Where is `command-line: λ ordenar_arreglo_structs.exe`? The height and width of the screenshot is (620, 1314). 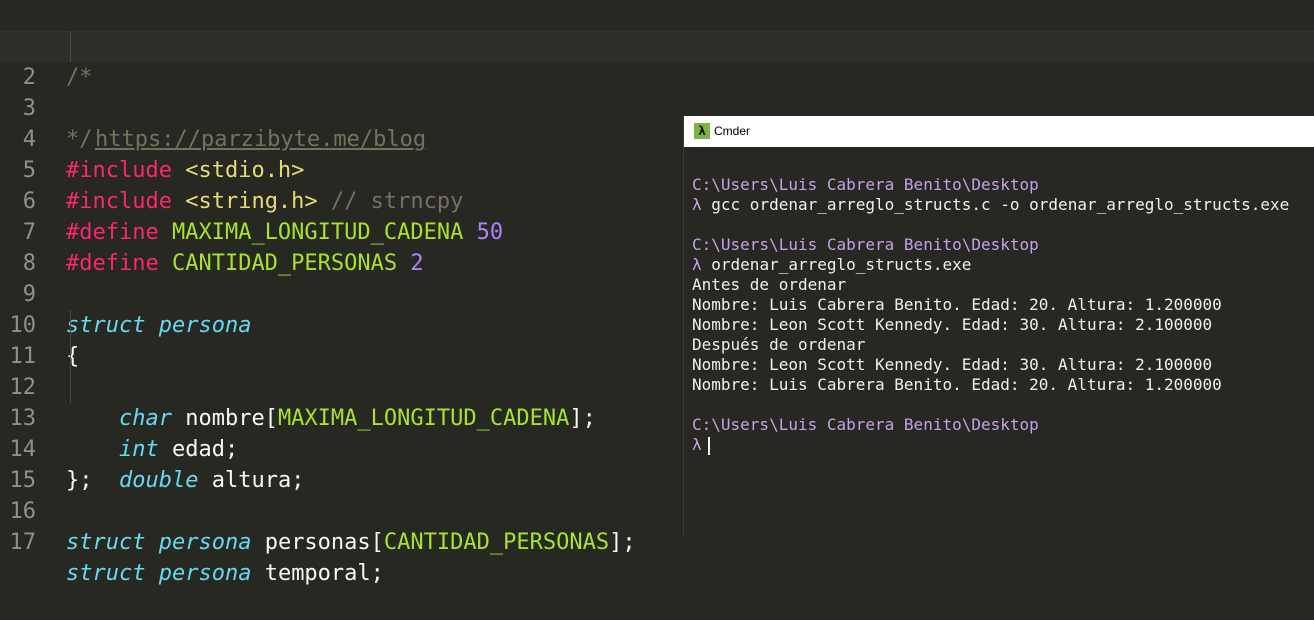 command-line: λ ordenar_arreglo_structs.exe is located at coordinates (990, 265).